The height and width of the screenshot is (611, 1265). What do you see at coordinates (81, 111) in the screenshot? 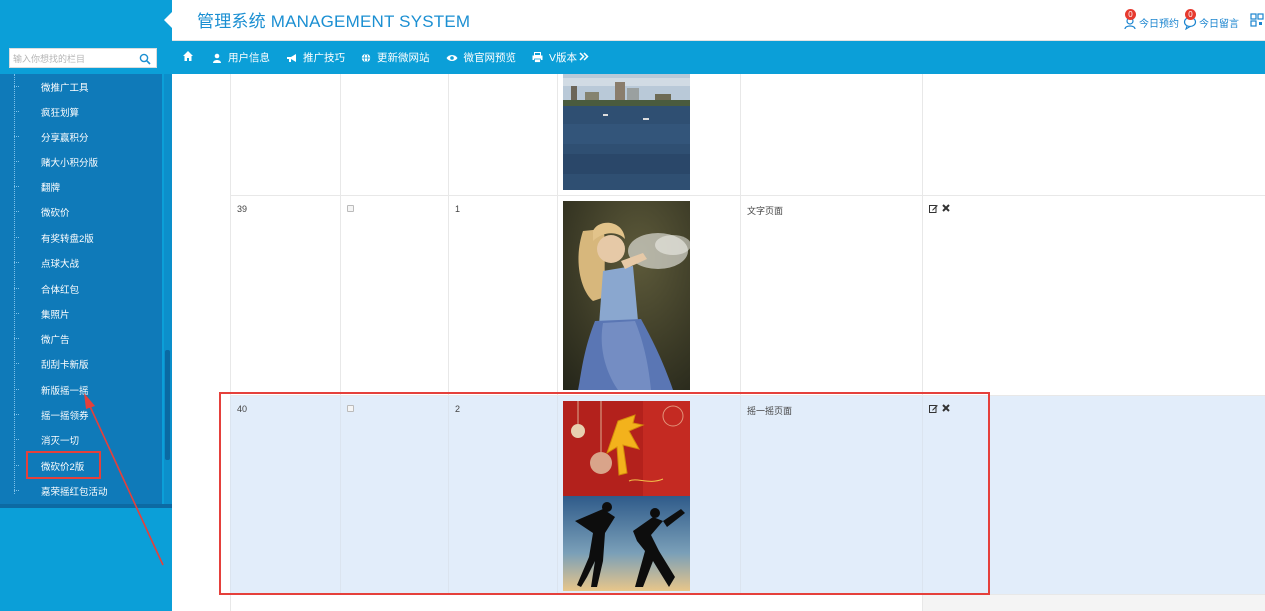
I see `sidebar-item: 疯狂划算` at bounding box center [81, 111].